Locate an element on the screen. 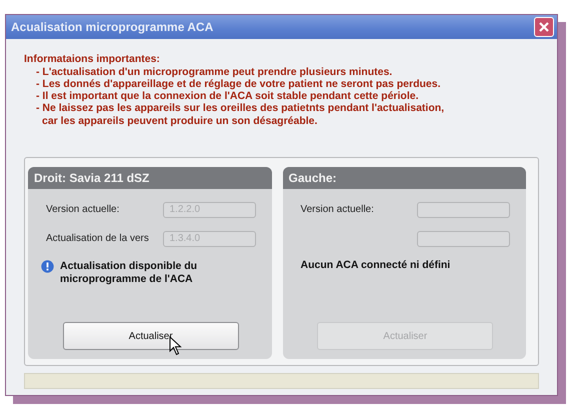 Image resolution: width=568 pixels, height=405 pixels. notice-text: - Ne laissez pas les appareils sur les oreilles des patietnts pendant l'actualisation, is located at coordinates (240, 108).